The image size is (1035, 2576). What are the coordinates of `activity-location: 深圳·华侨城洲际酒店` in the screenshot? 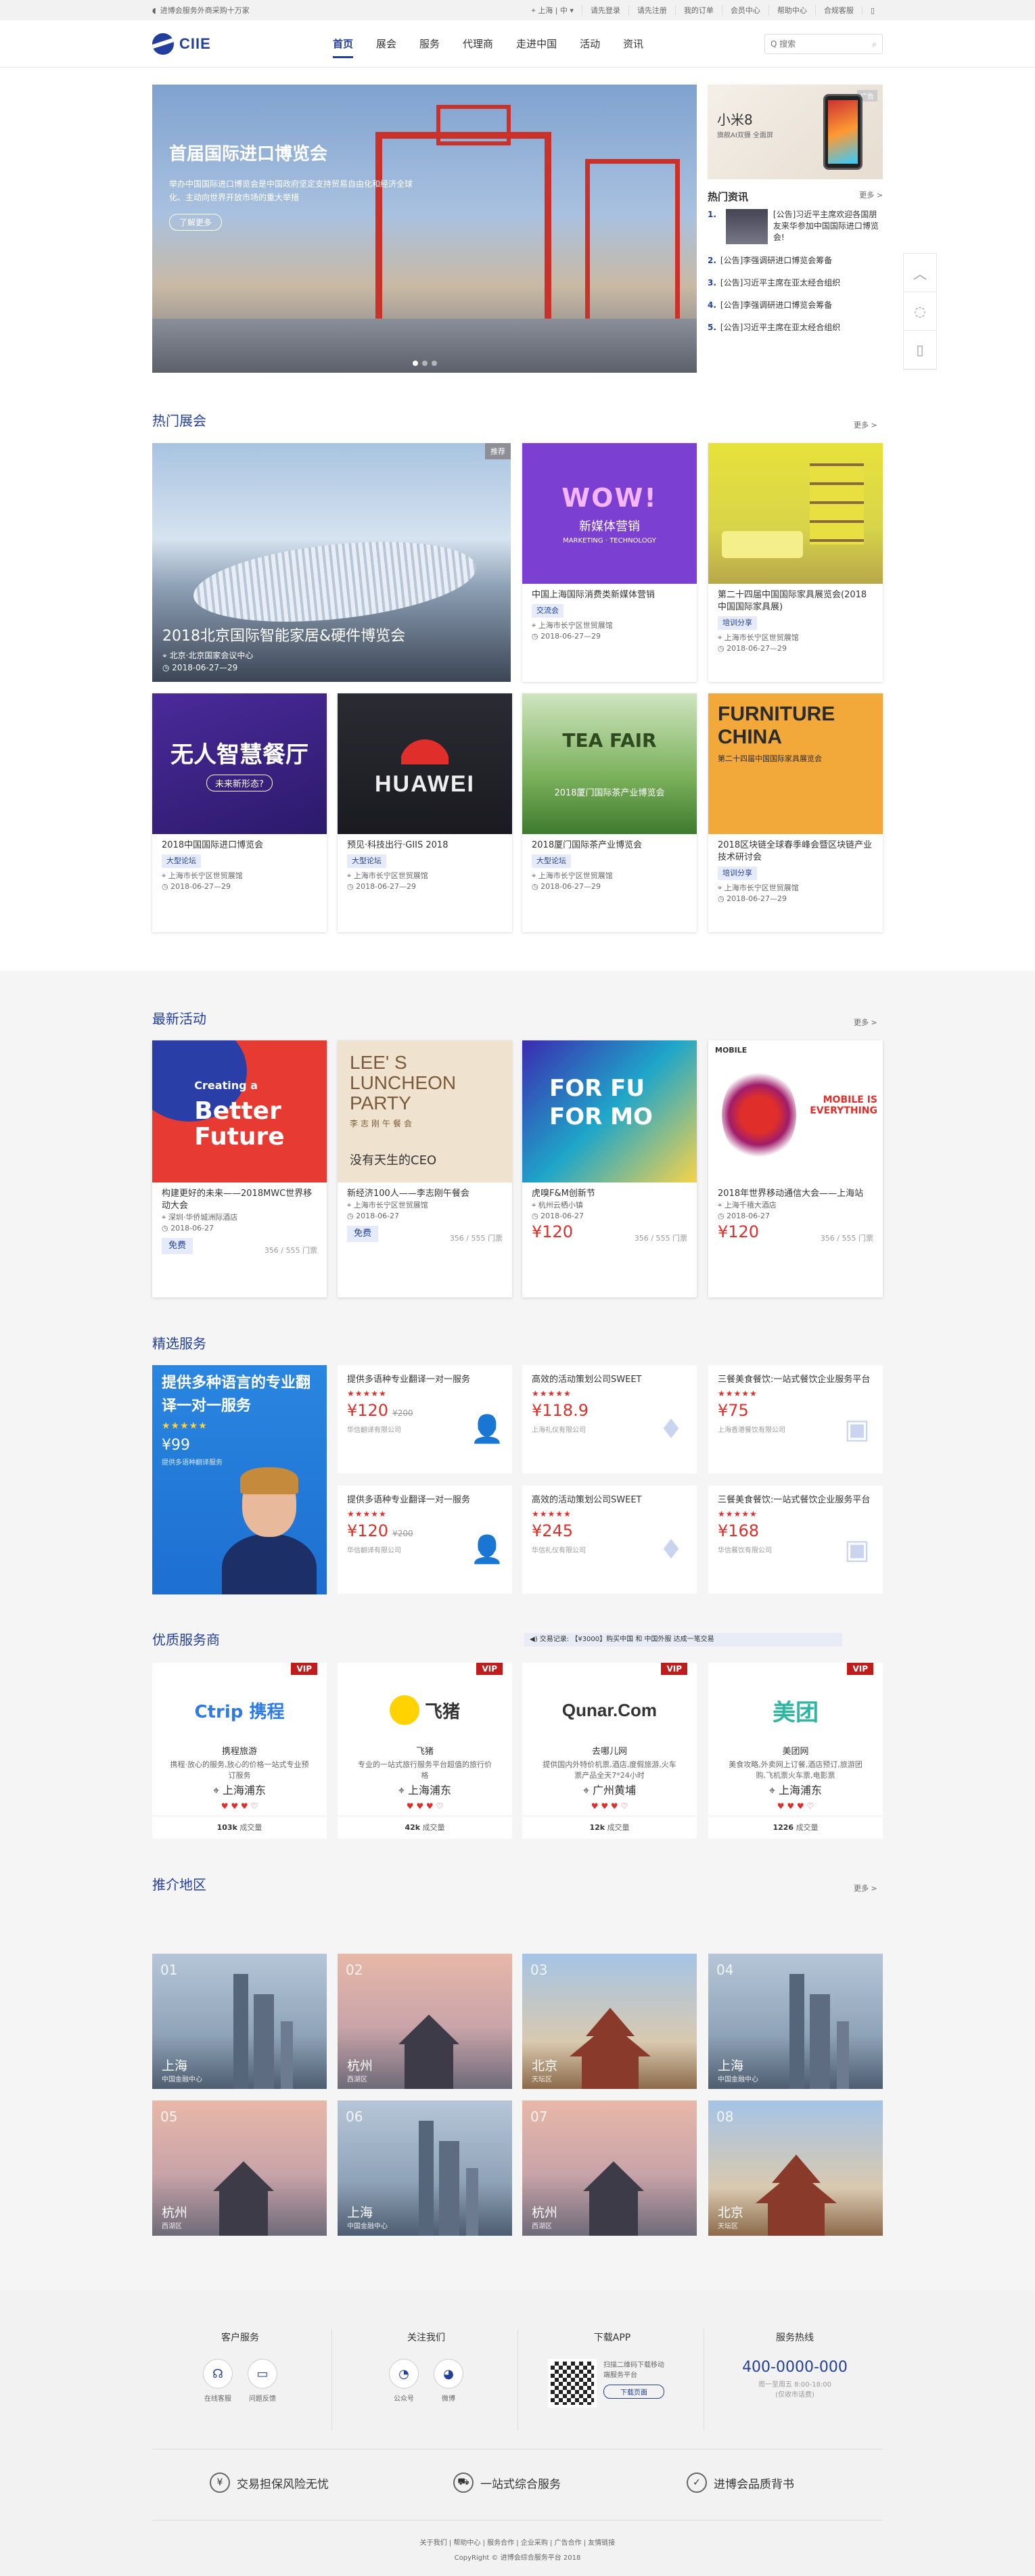 It's located at (203, 1217).